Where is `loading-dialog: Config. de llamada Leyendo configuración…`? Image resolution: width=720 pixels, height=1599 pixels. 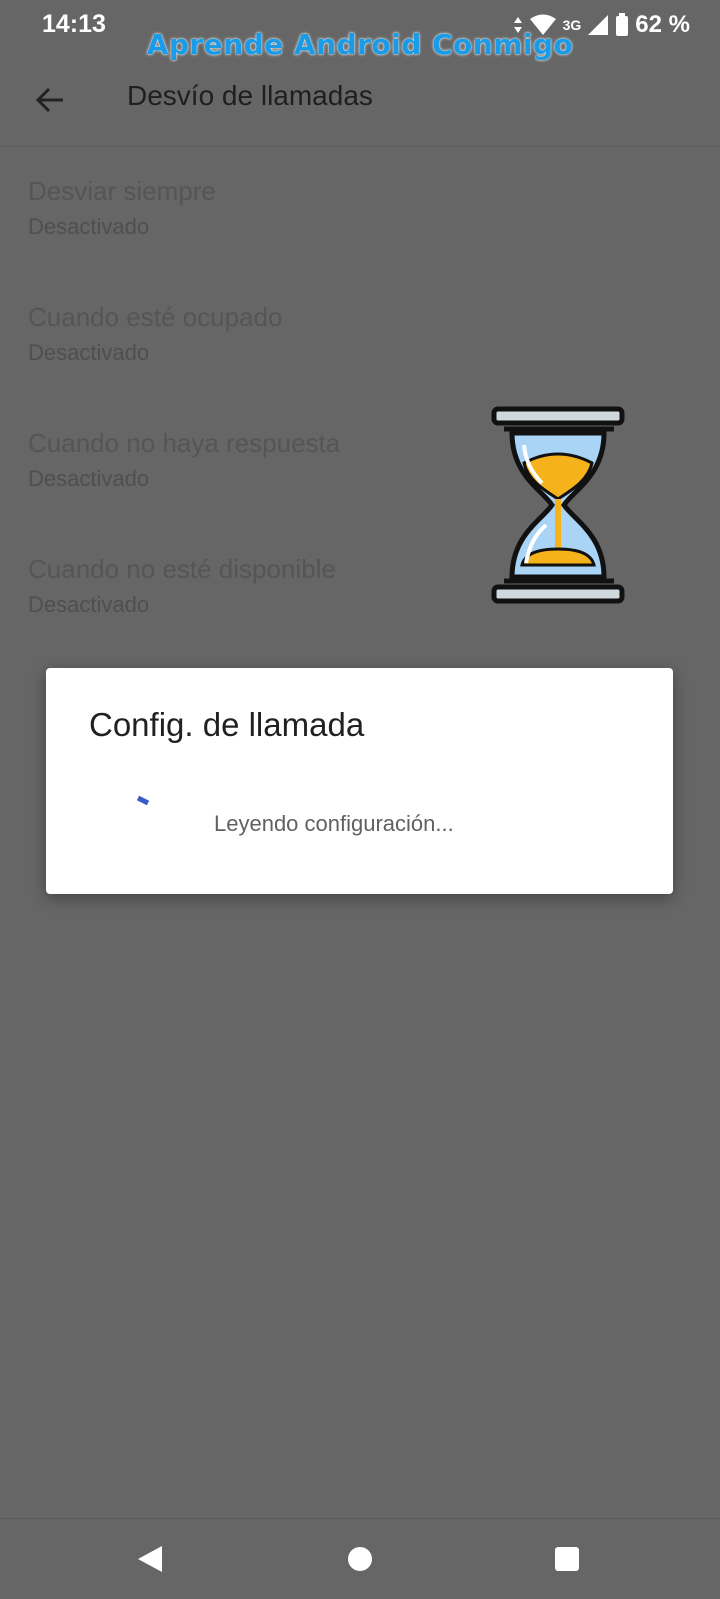
loading-dialog: Config. de llamada Leyendo configuración… is located at coordinates (359, 781).